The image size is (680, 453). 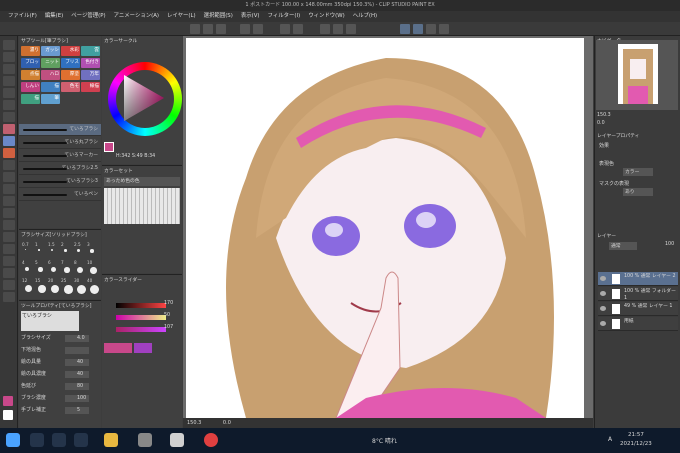 What do you see at coordinates (9, 189) in the screenshot?
I see `blend-tool-icon` at bounding box center [9, 189].